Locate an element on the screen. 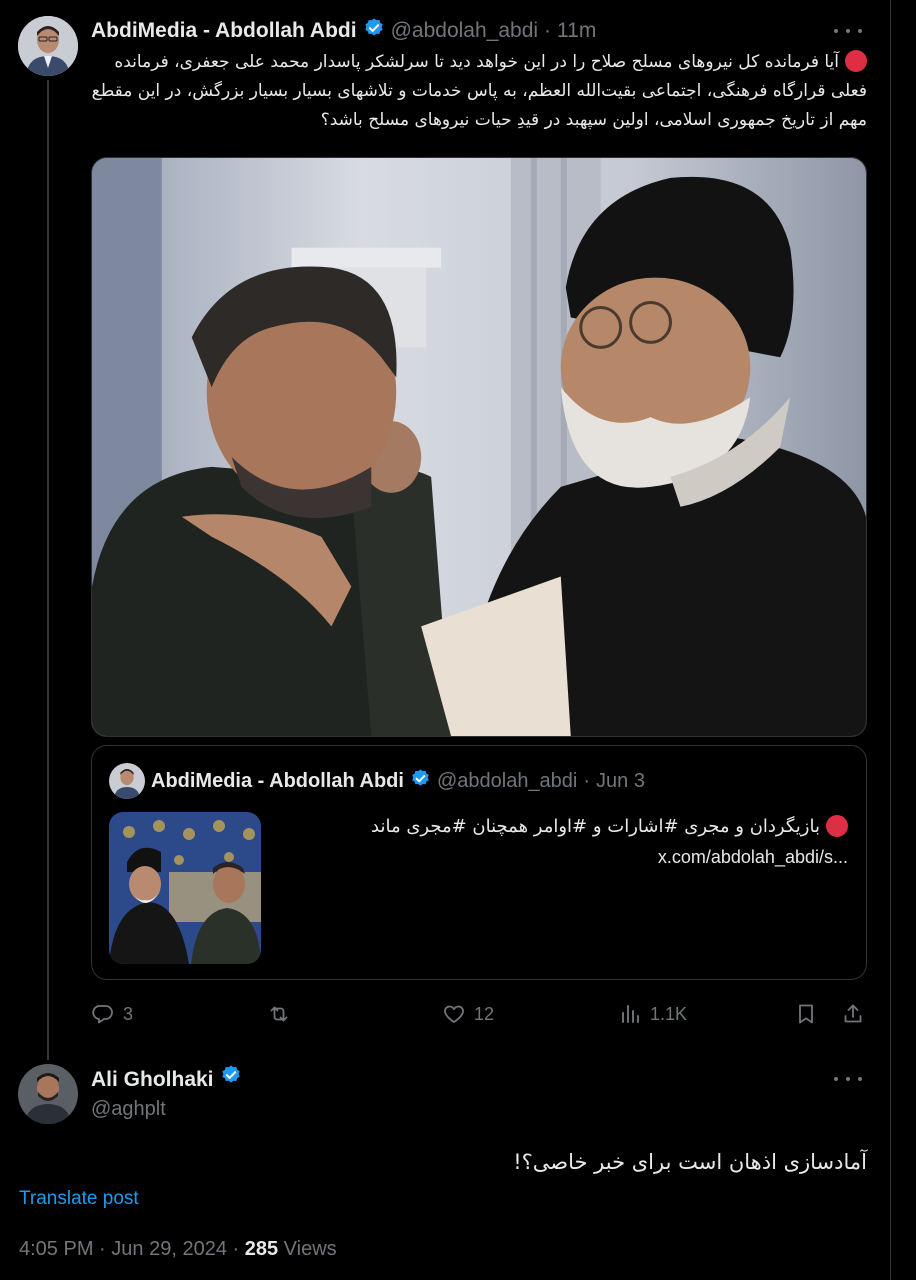 The image size is (916, 1280). bookmark-icon is located at coordinates (806, 1014).